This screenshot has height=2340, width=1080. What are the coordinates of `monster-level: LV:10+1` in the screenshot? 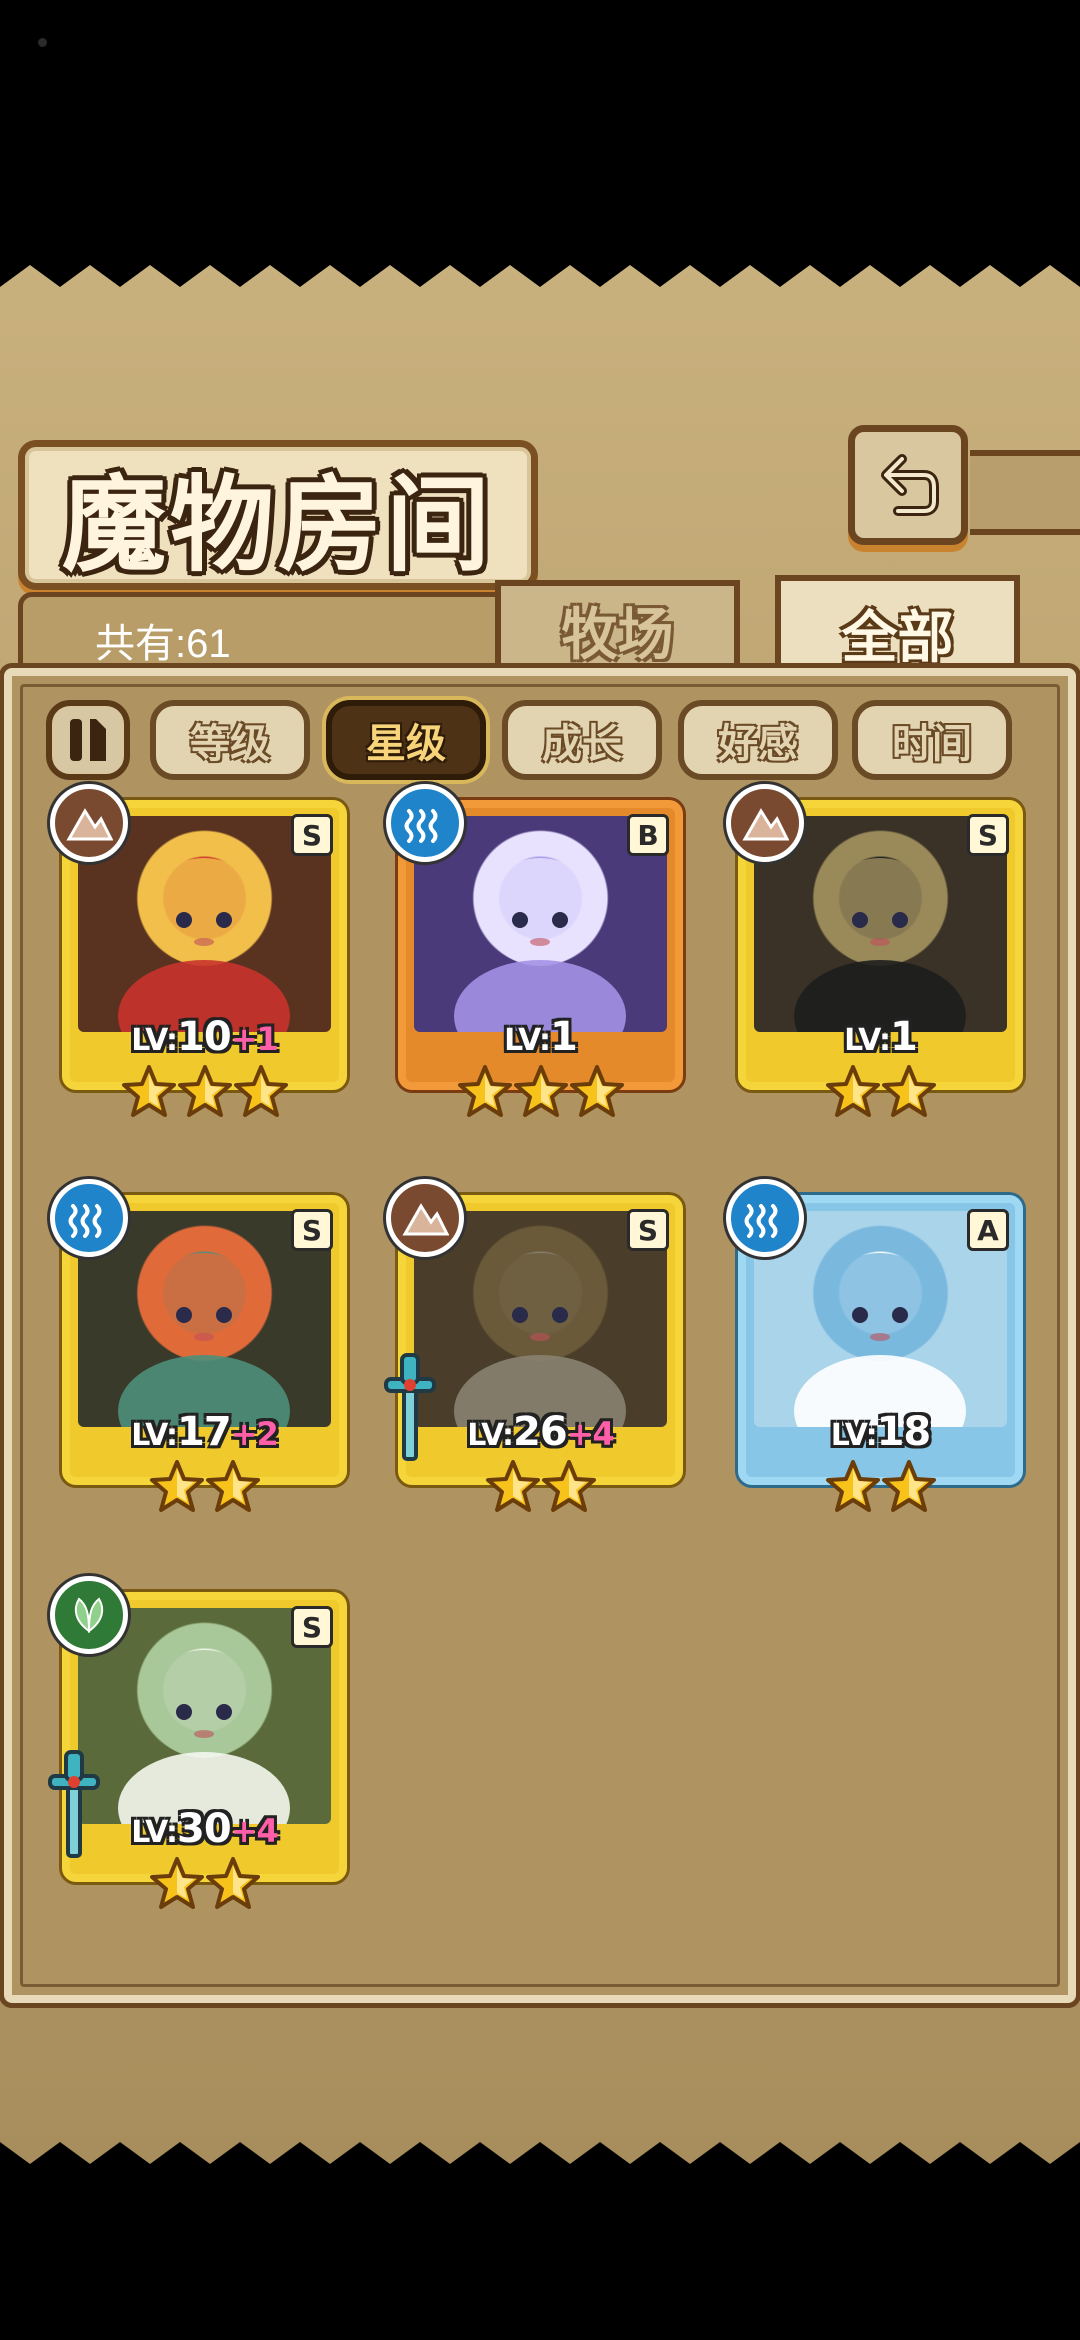 It's located at (204, 1037).